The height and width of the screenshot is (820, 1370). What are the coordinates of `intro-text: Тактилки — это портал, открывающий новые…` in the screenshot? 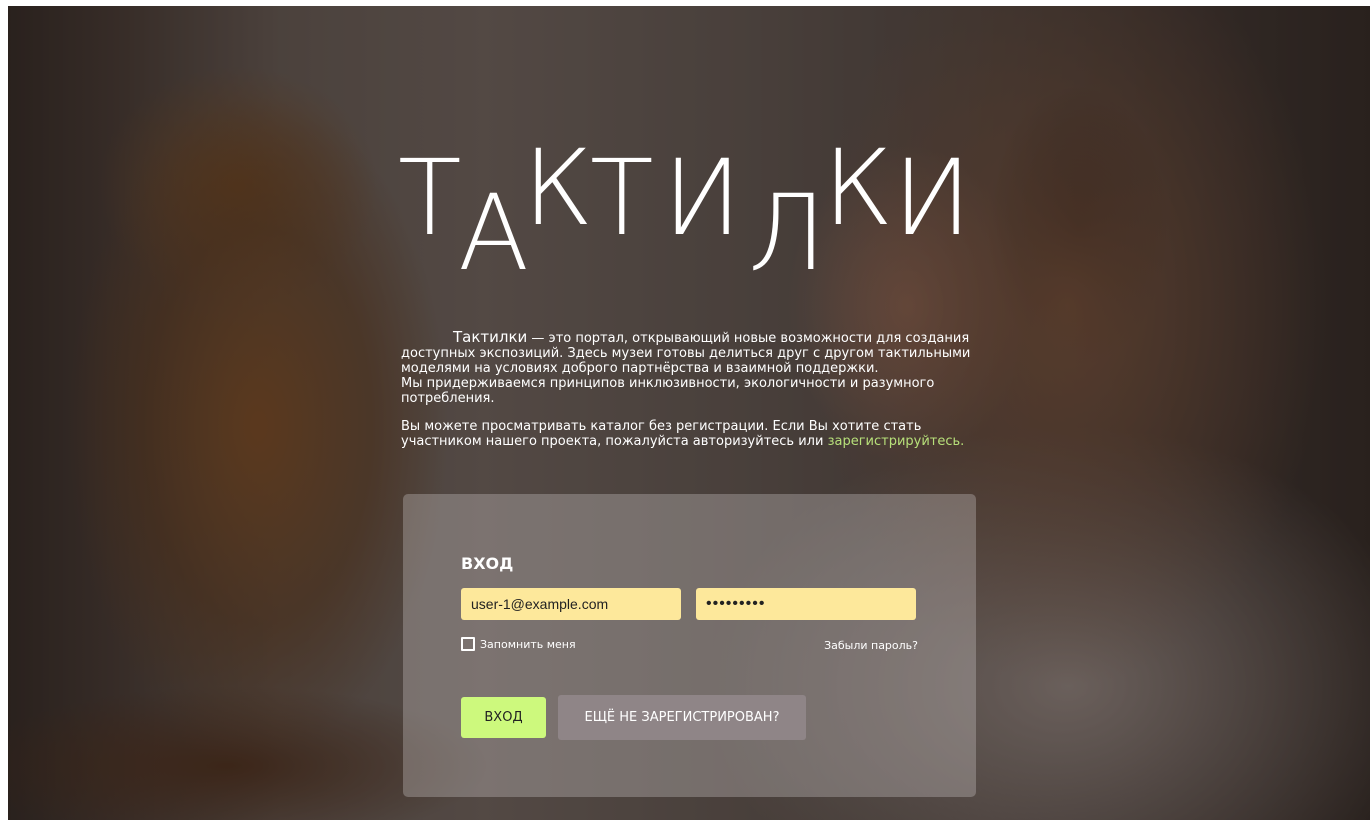 It's located at (686, 396).